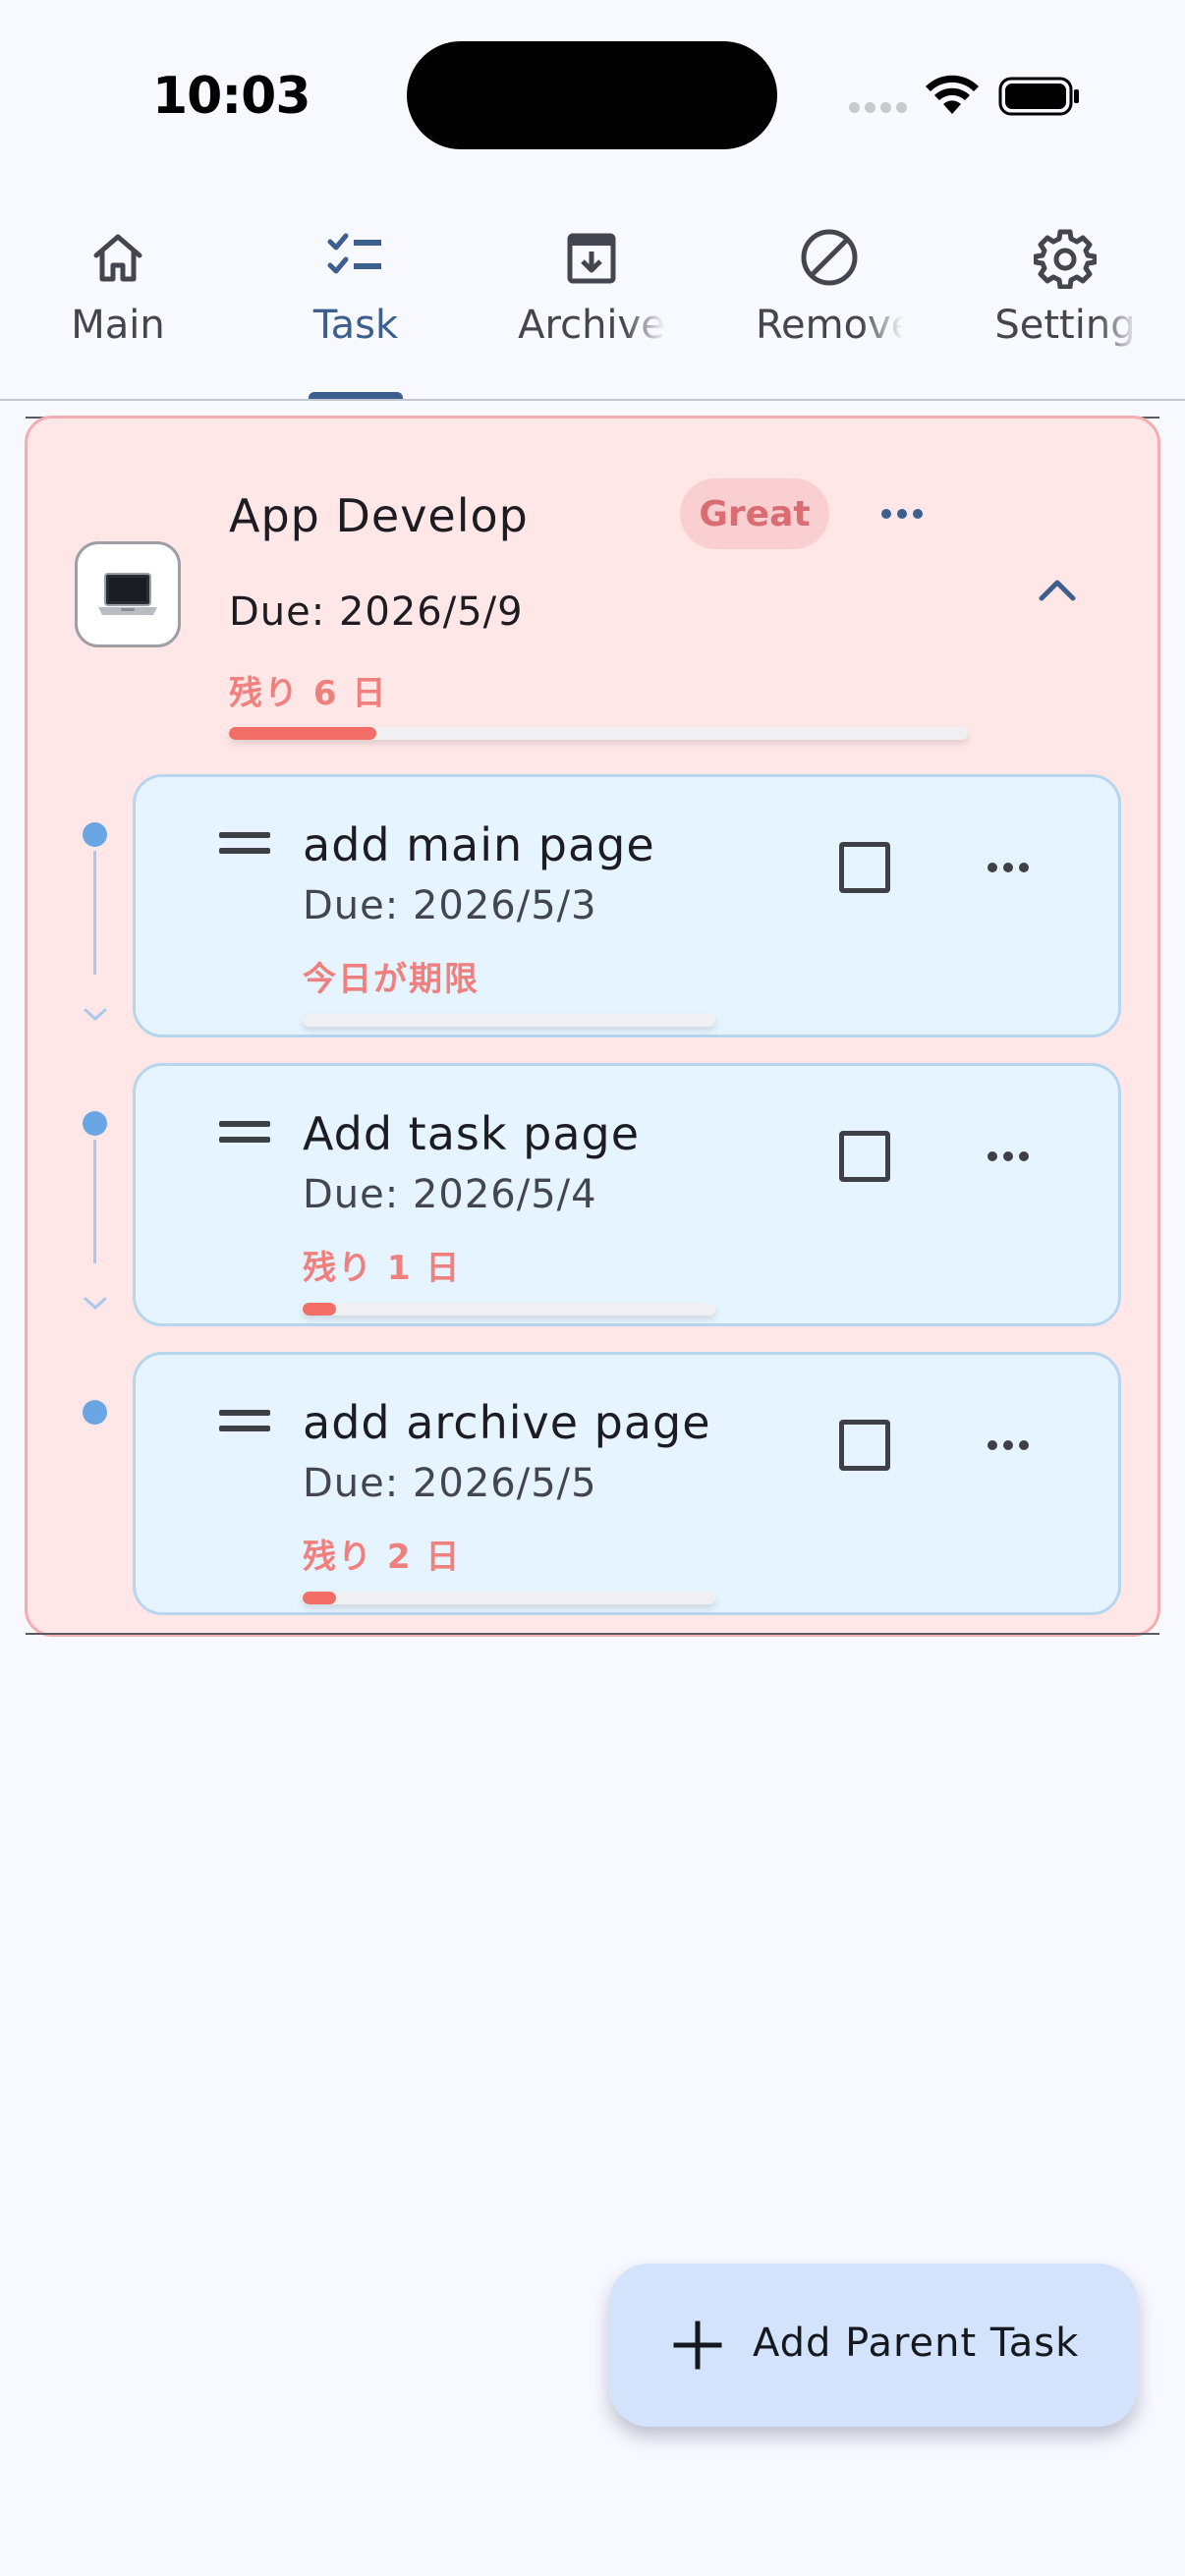 The image size is (1185, 2576). Describe the element at coordinates (450, 1483) in the screenshot. I see `subtask-due: Due: 2026/5/5` at that location.